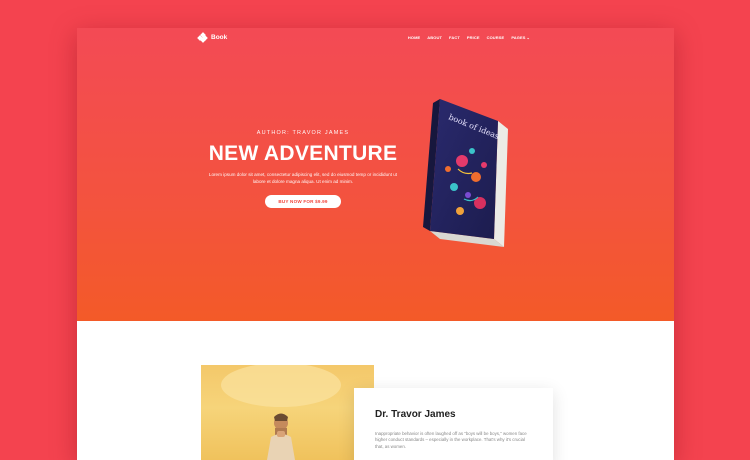 Image resolution: width=750 pixels, height=460 pixels. Describe the element at coordinates (287, 412) in the screenshot. I see `author-photo` at that location.